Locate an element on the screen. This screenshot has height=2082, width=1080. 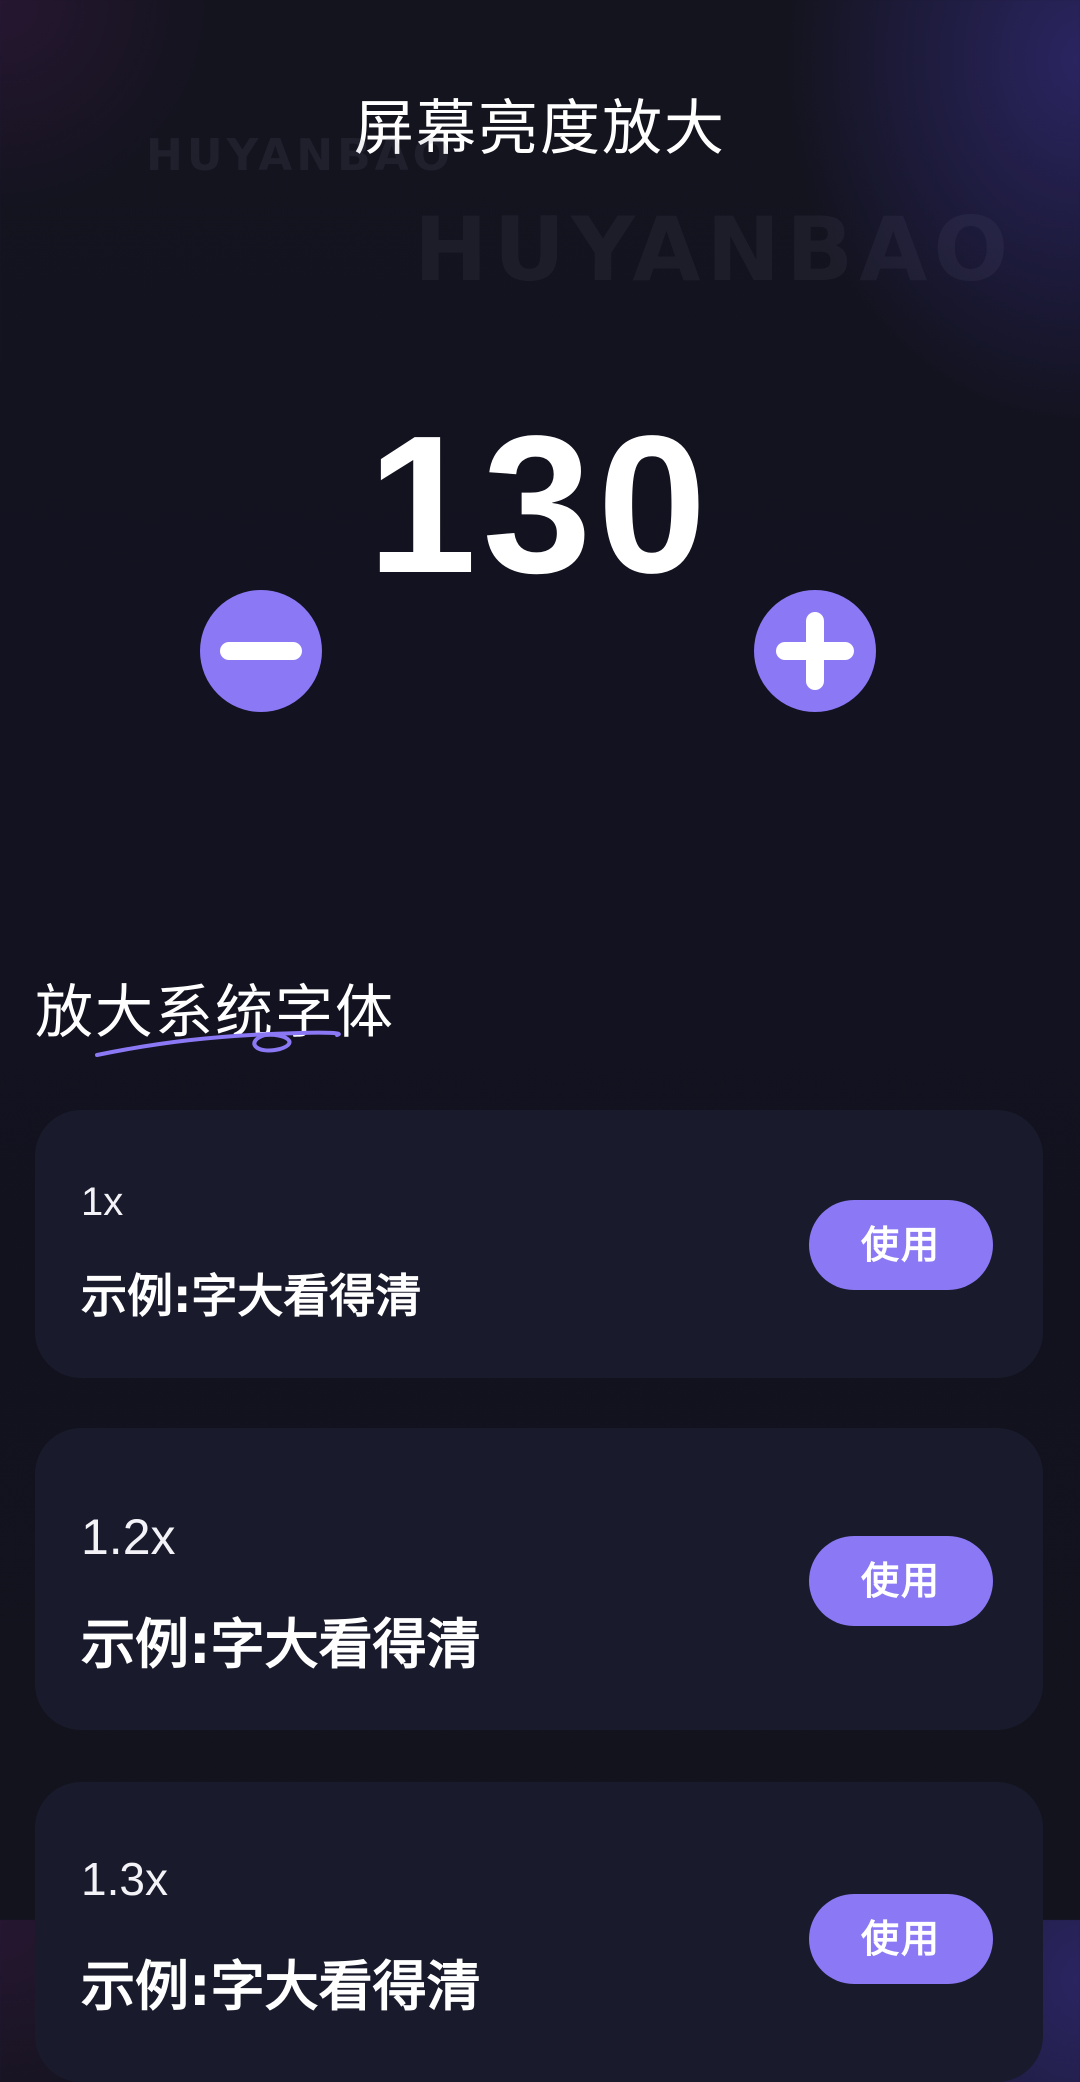
decrease-button is located at coordinates (261, 651).